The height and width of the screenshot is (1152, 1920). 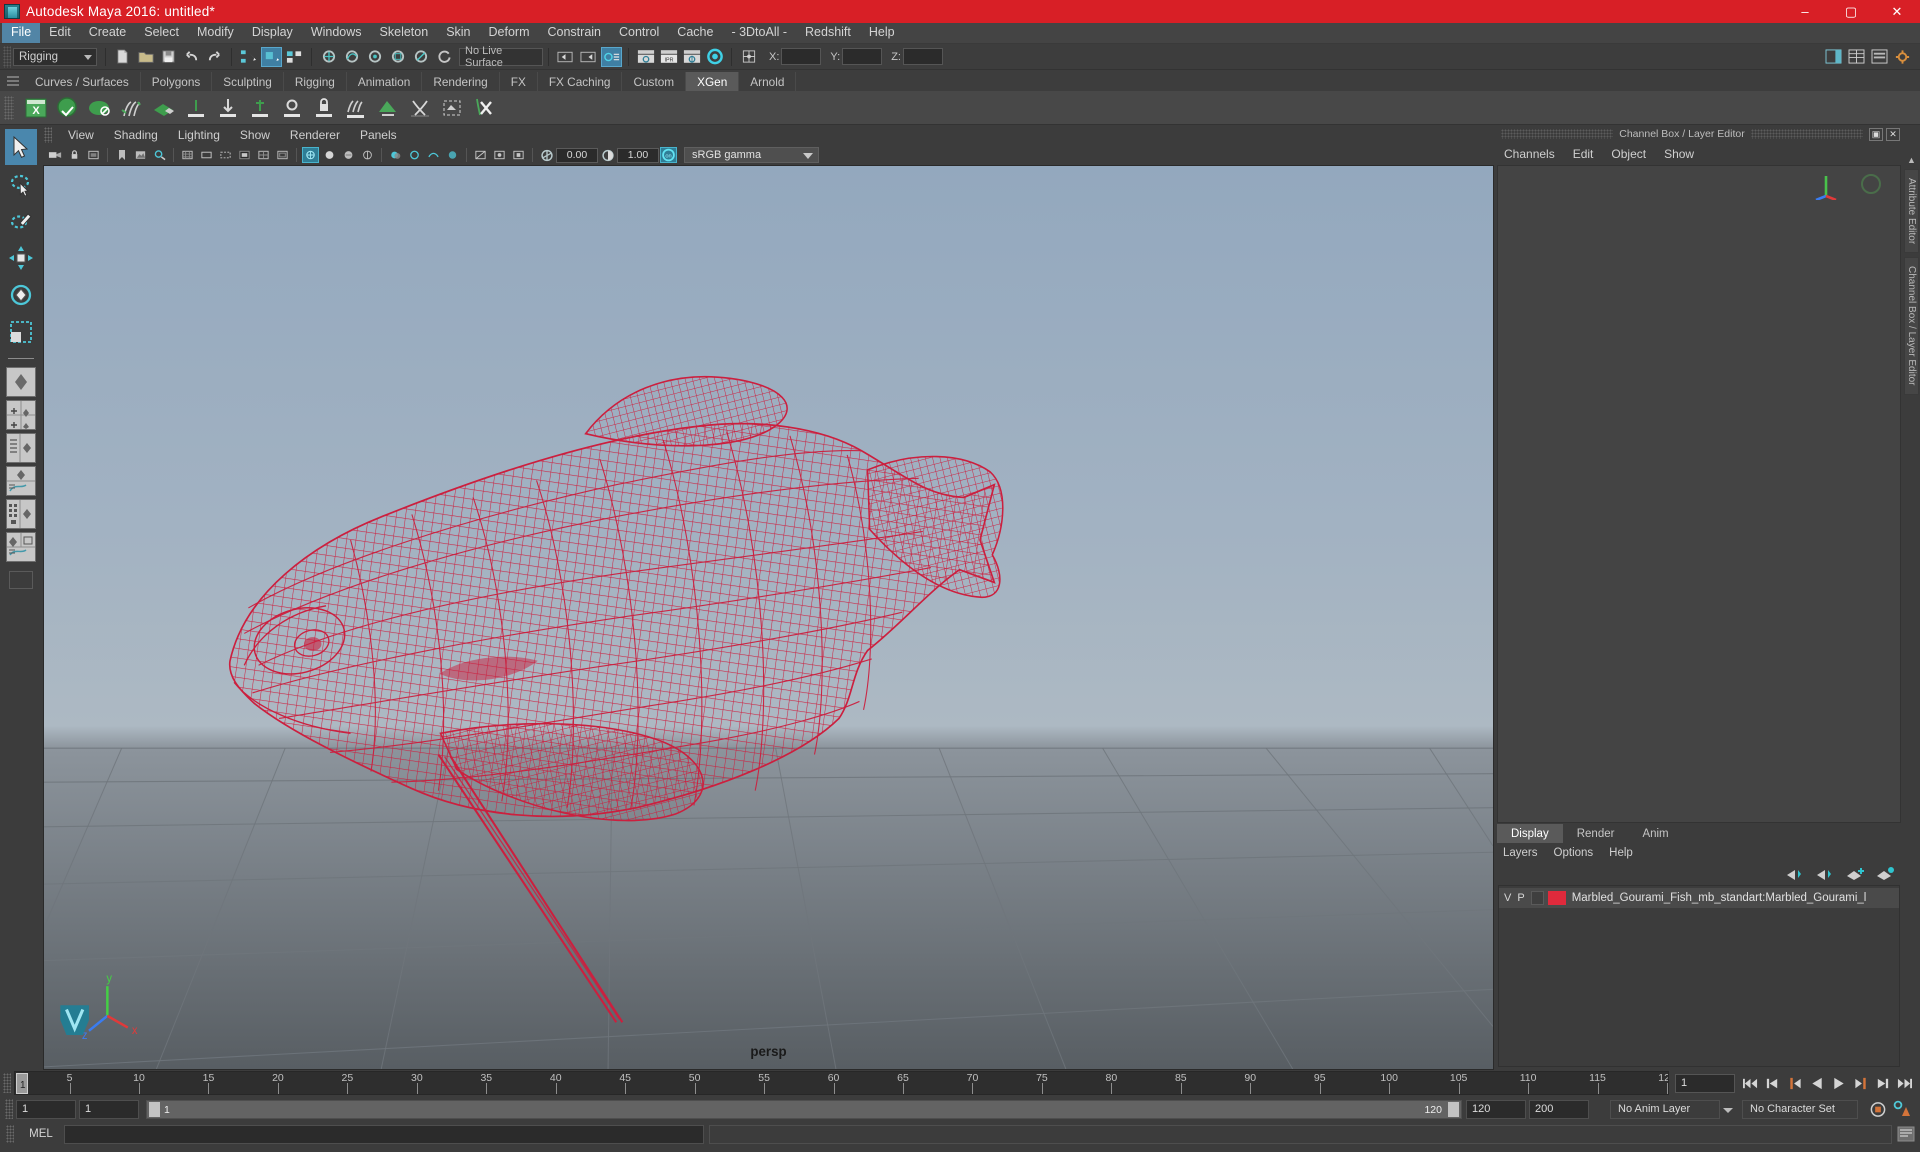 I want to click on film-gate-icon, so click(x=206, y=155).